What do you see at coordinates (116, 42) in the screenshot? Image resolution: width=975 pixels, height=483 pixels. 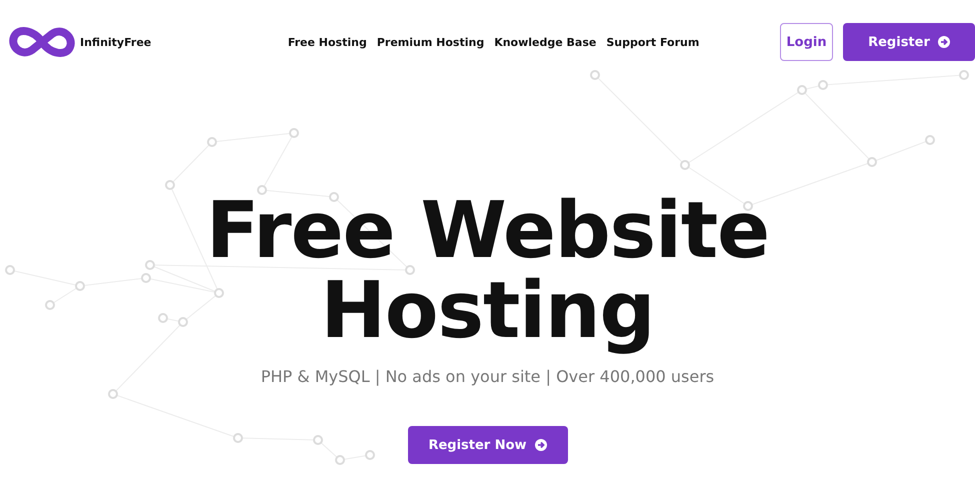 I see `brand-name: InfinityFree` at bounding box center [116, 42].